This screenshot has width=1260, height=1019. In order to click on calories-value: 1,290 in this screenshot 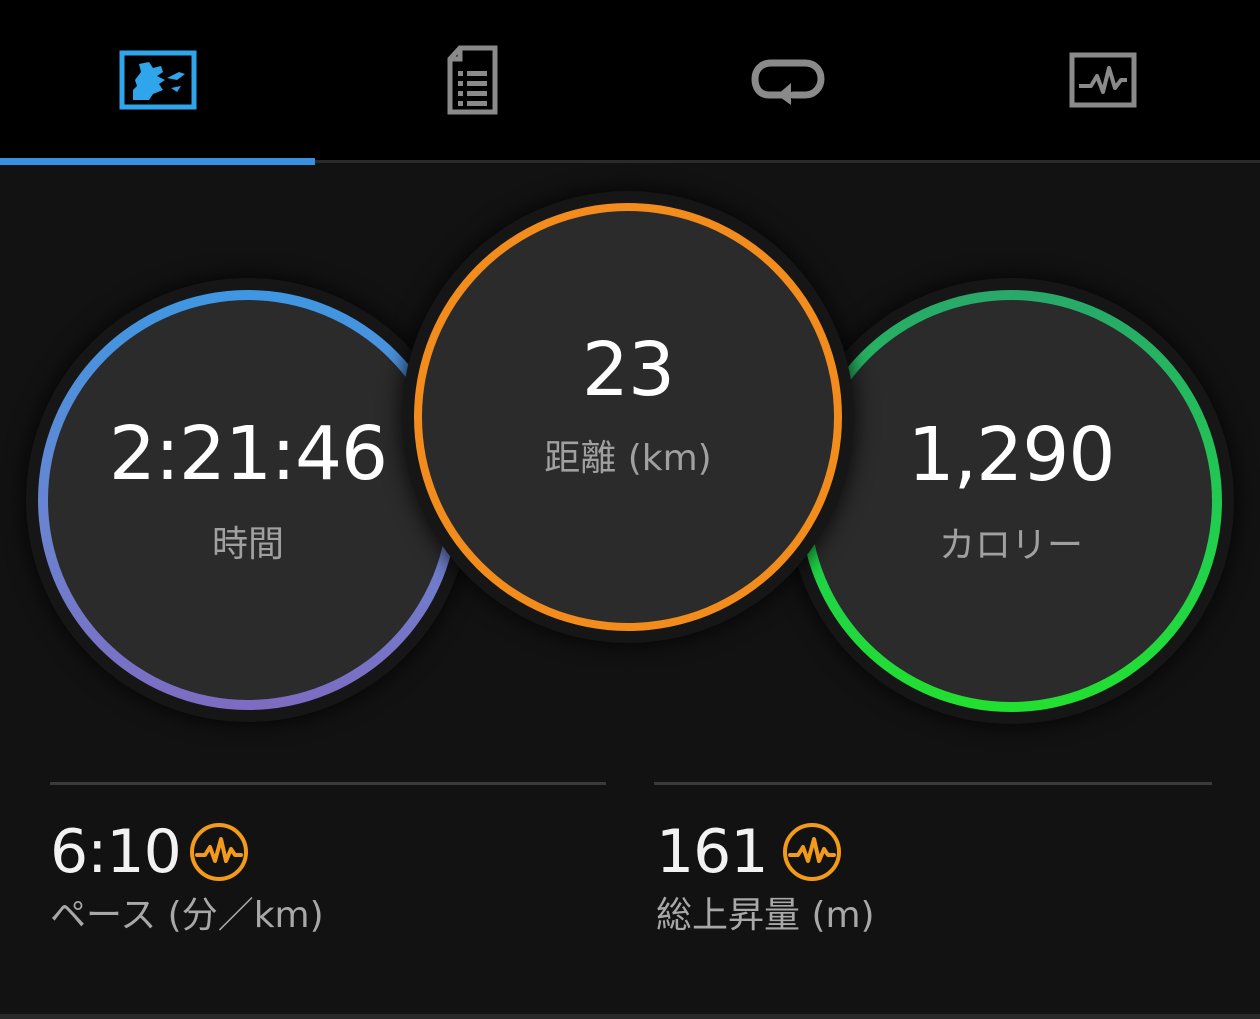, I will do `click(1011, 455)`.